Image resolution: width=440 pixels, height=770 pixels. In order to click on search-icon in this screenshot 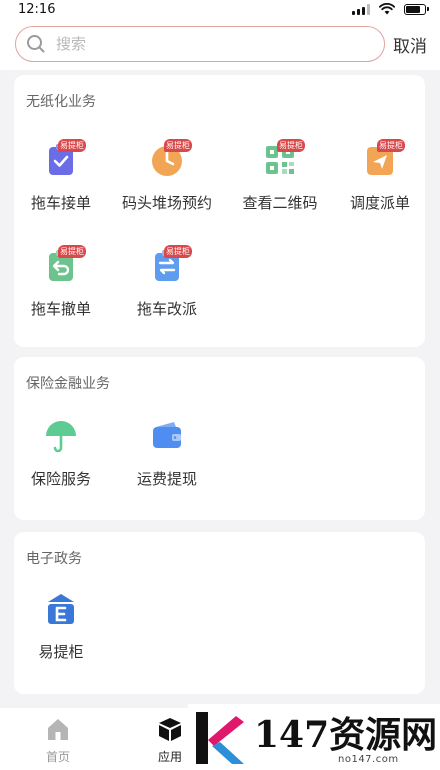, I will do `click(36, 44)`.